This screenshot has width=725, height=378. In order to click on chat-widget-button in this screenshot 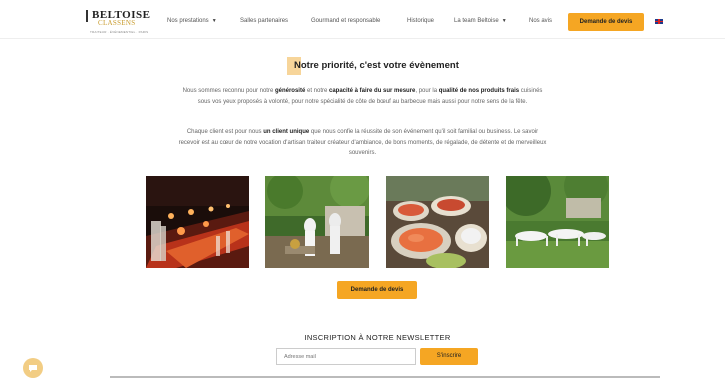, I will do `click(33, 368)`.